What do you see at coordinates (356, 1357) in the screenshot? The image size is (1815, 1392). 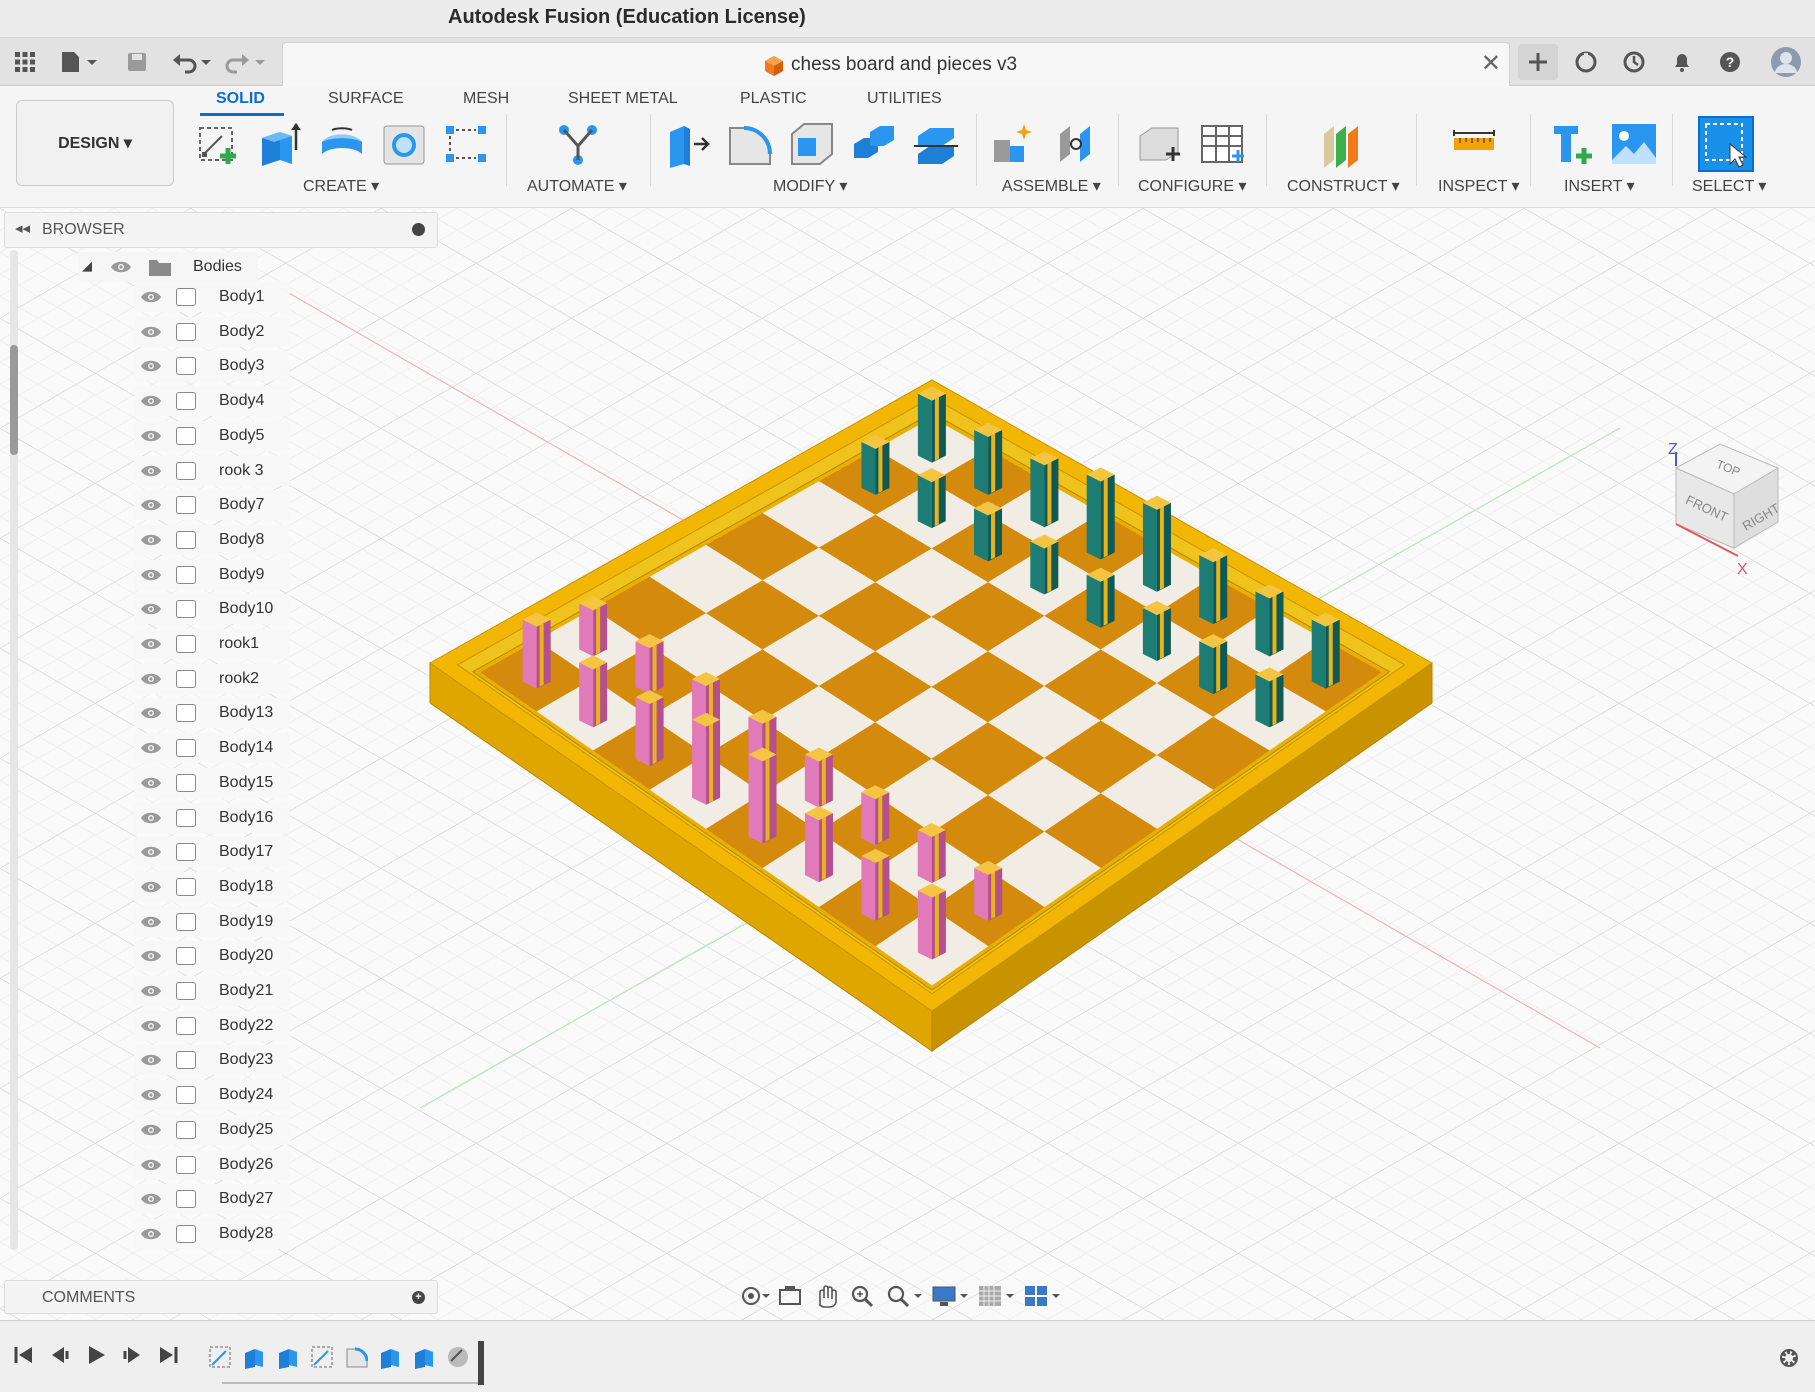 I see `timeline-fillet-icon` at bounding box center [356, 1357].